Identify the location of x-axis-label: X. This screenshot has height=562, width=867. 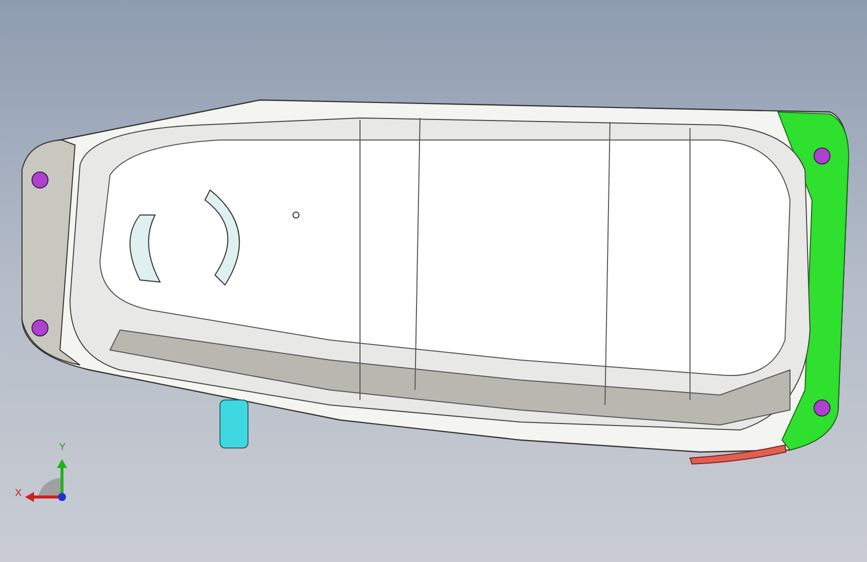
(18, 494).